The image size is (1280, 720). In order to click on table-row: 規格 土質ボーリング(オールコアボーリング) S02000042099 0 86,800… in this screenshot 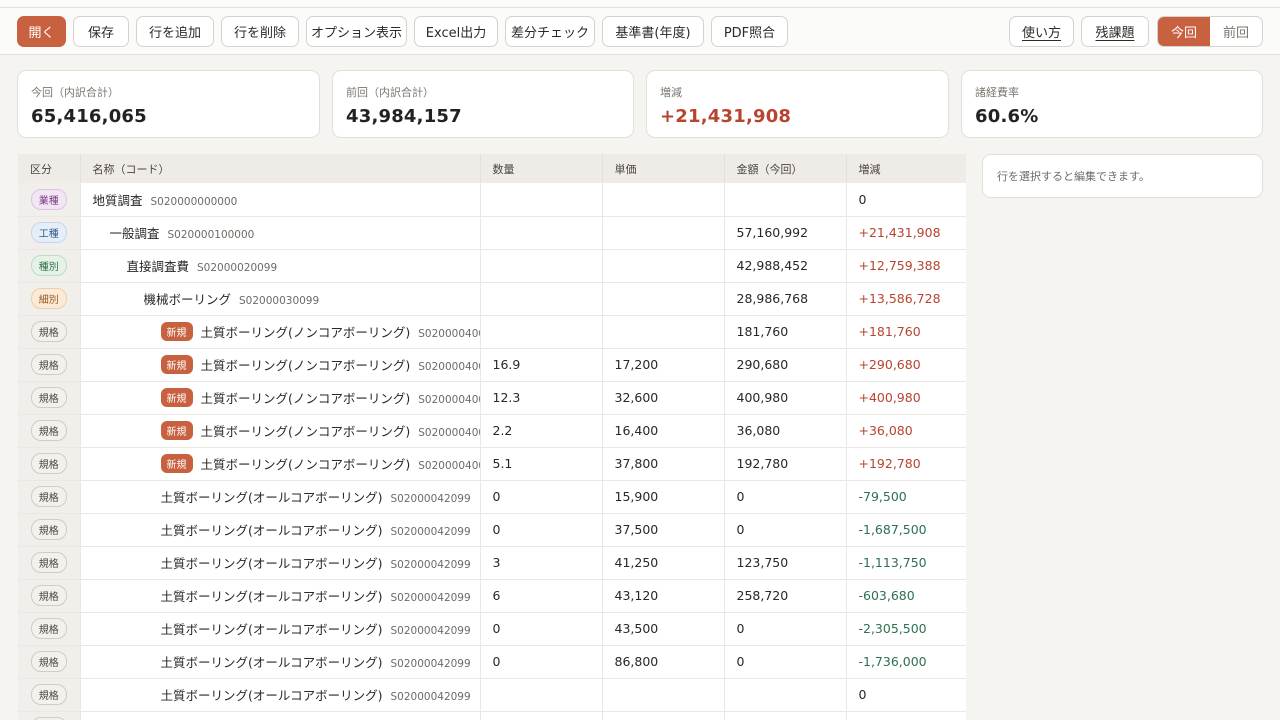, I will do `click(492, 662)`.